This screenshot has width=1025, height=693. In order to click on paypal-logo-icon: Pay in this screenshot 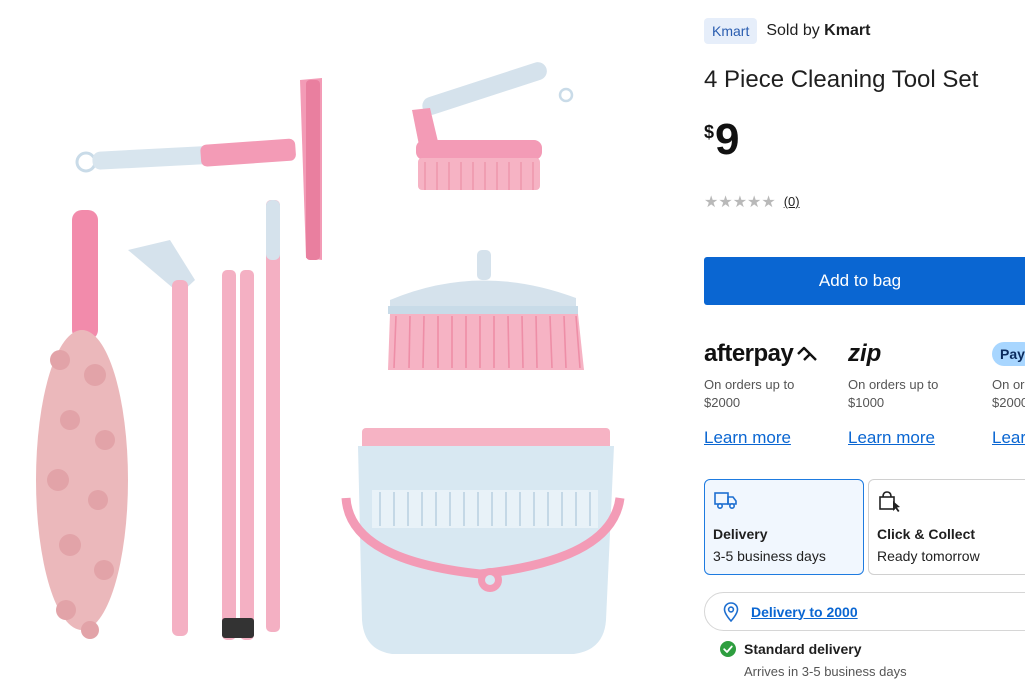, I will do `click(1008, 354)`.